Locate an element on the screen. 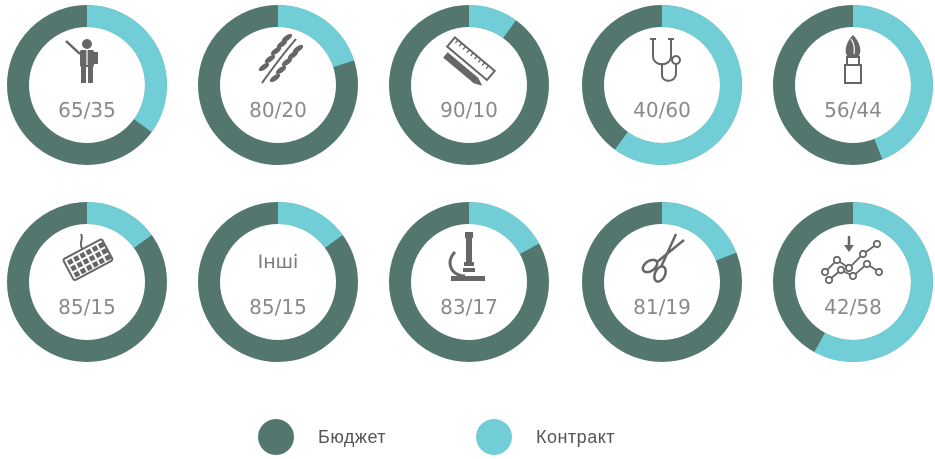 The height and width of the screenshot is (459, 935). ratio-label: 65/35 is located at coordinates (87, 110).